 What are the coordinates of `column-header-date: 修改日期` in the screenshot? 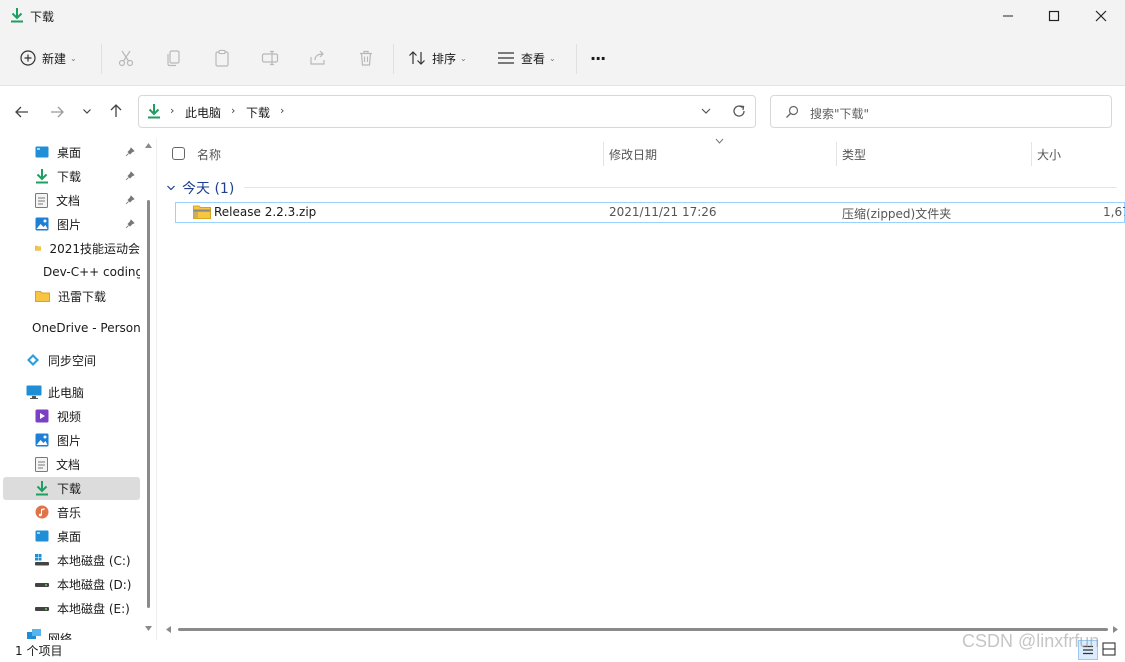 It's located at (633, 154).